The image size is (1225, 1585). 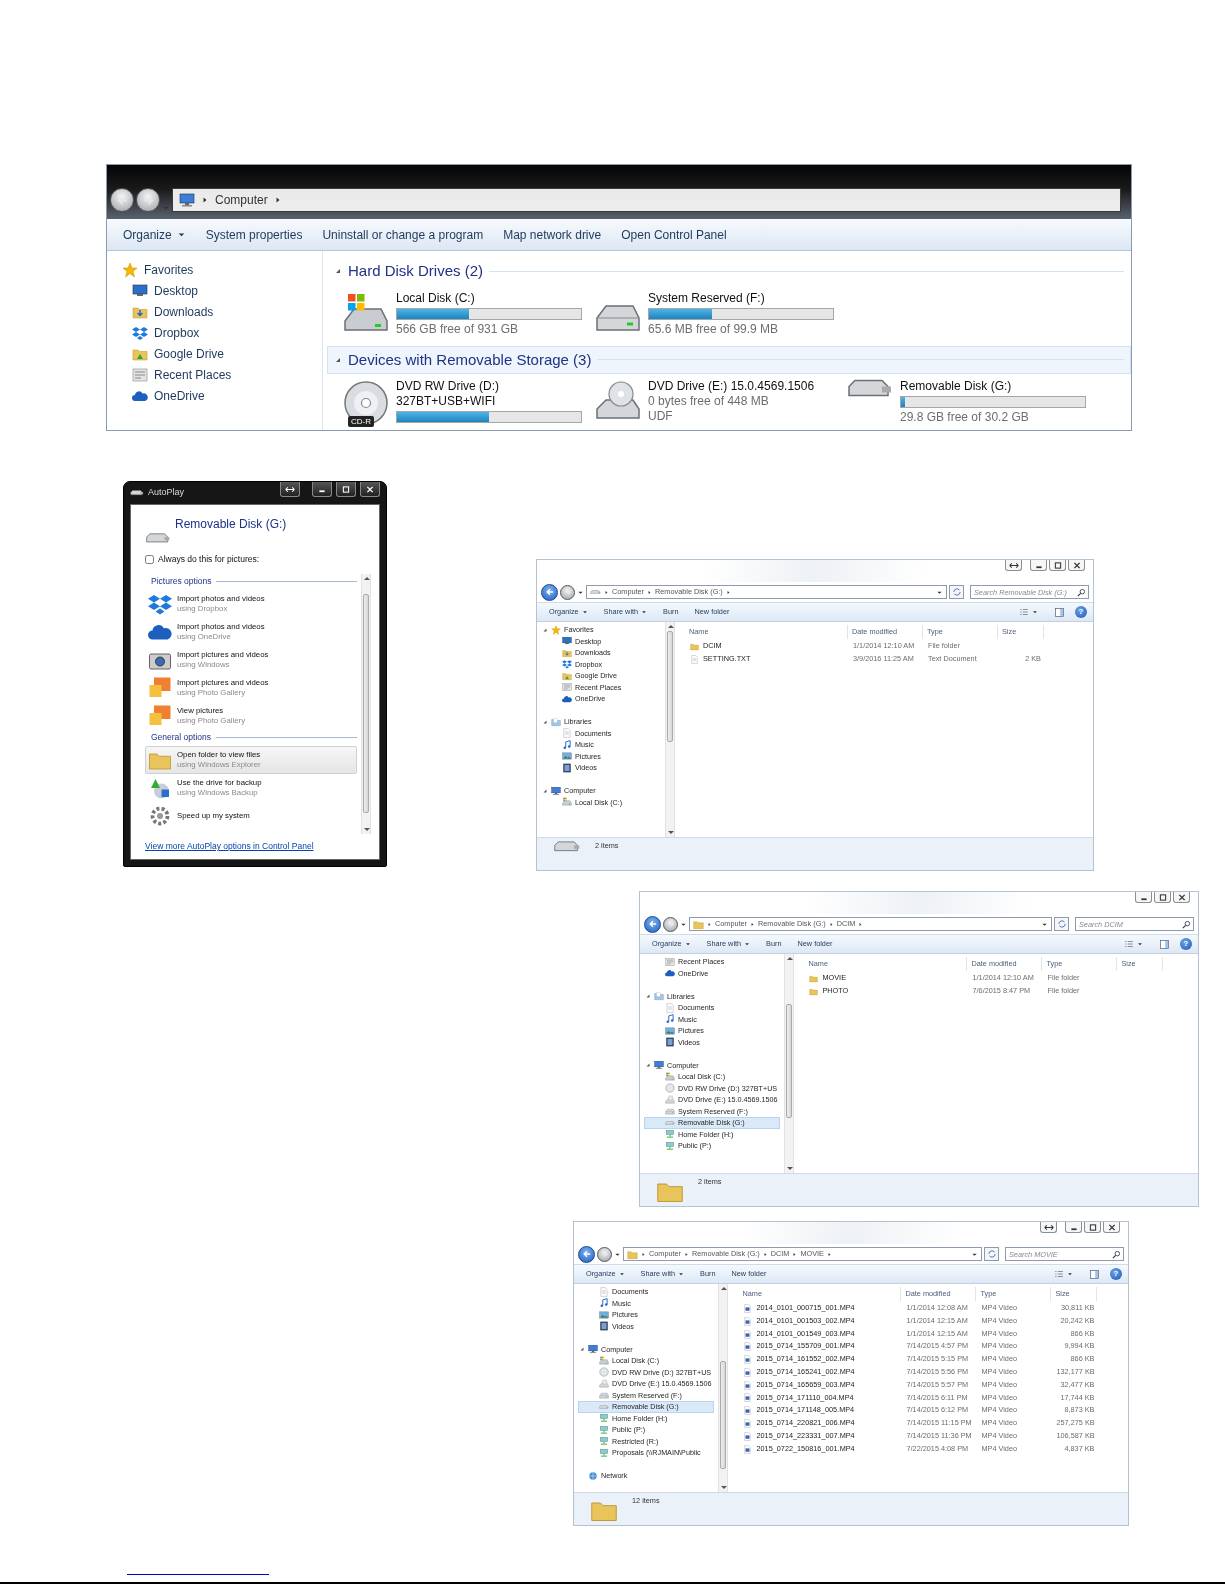 I want to click on nav-item: Dropbox, so click(x=221, y=332).